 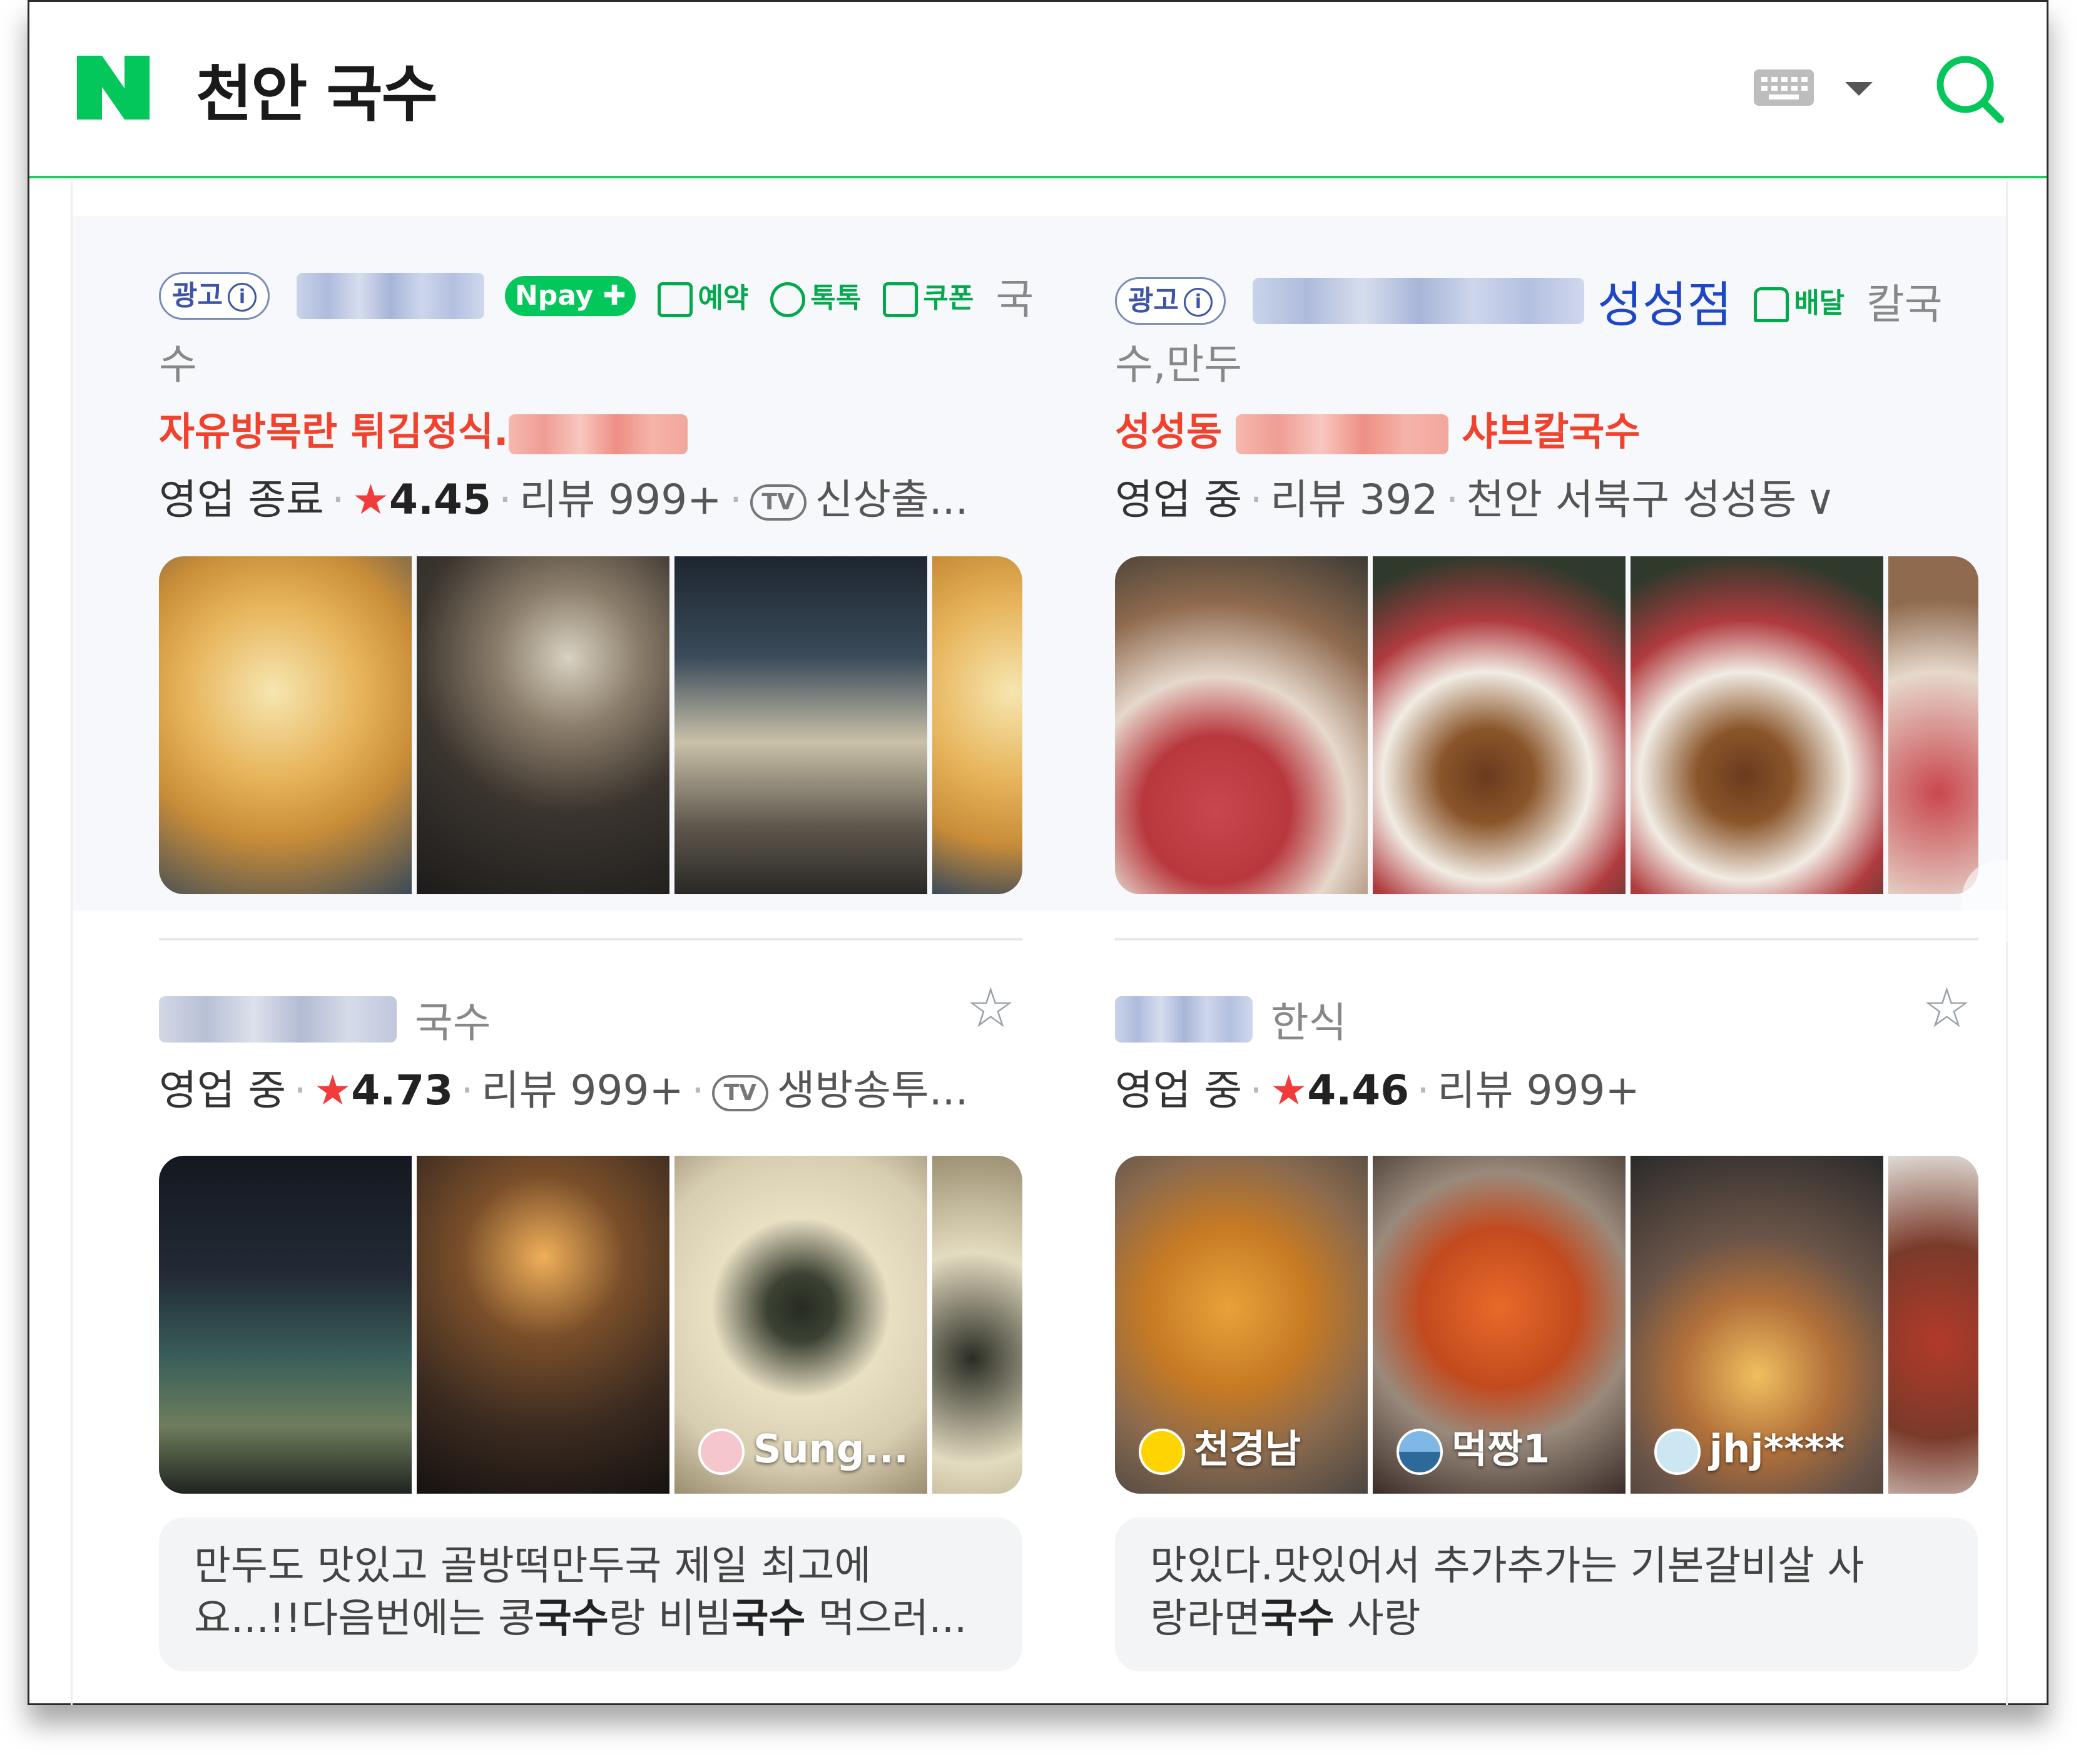 What do you see at coordinates (1784, 87) in the screenshot?
I see `keyboard-icon` at bounding box center [1784, 87].